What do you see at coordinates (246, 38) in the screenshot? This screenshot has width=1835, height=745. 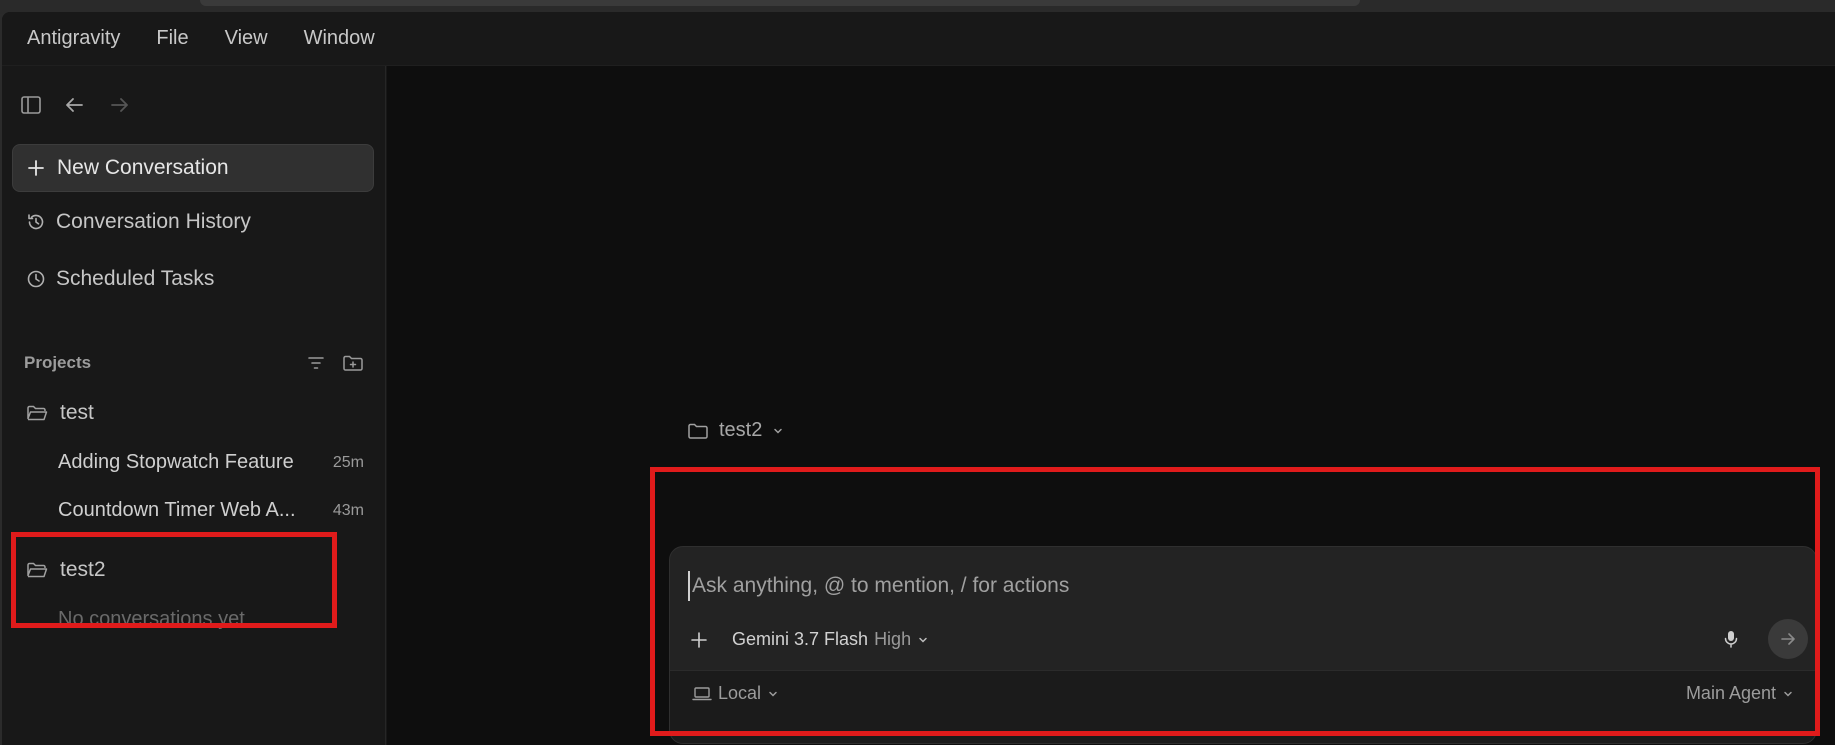 I see `menu-view: View` at bounding box center [246, 38].